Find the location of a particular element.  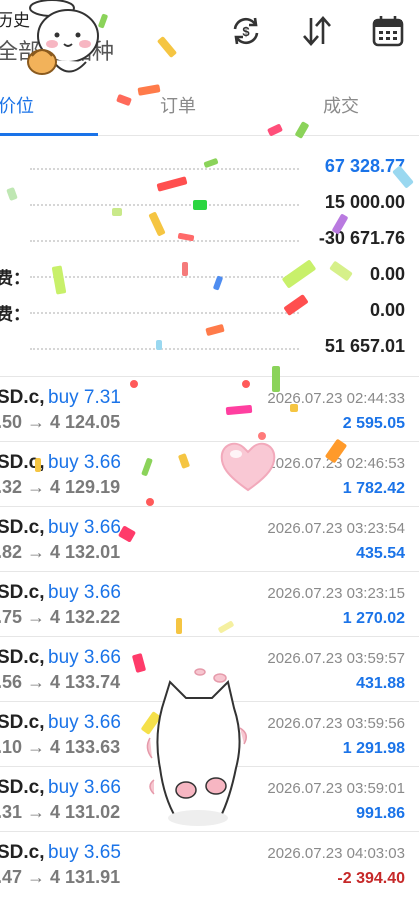

sync-dollar-icon: $ is located at coordinates (246, 31).